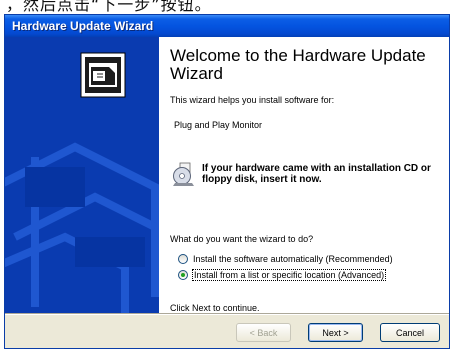  Describe the element at coordinates (109, 7) in the screenshot. I see `caption-text: ，然后点击“下一步”按钮。` at that location.